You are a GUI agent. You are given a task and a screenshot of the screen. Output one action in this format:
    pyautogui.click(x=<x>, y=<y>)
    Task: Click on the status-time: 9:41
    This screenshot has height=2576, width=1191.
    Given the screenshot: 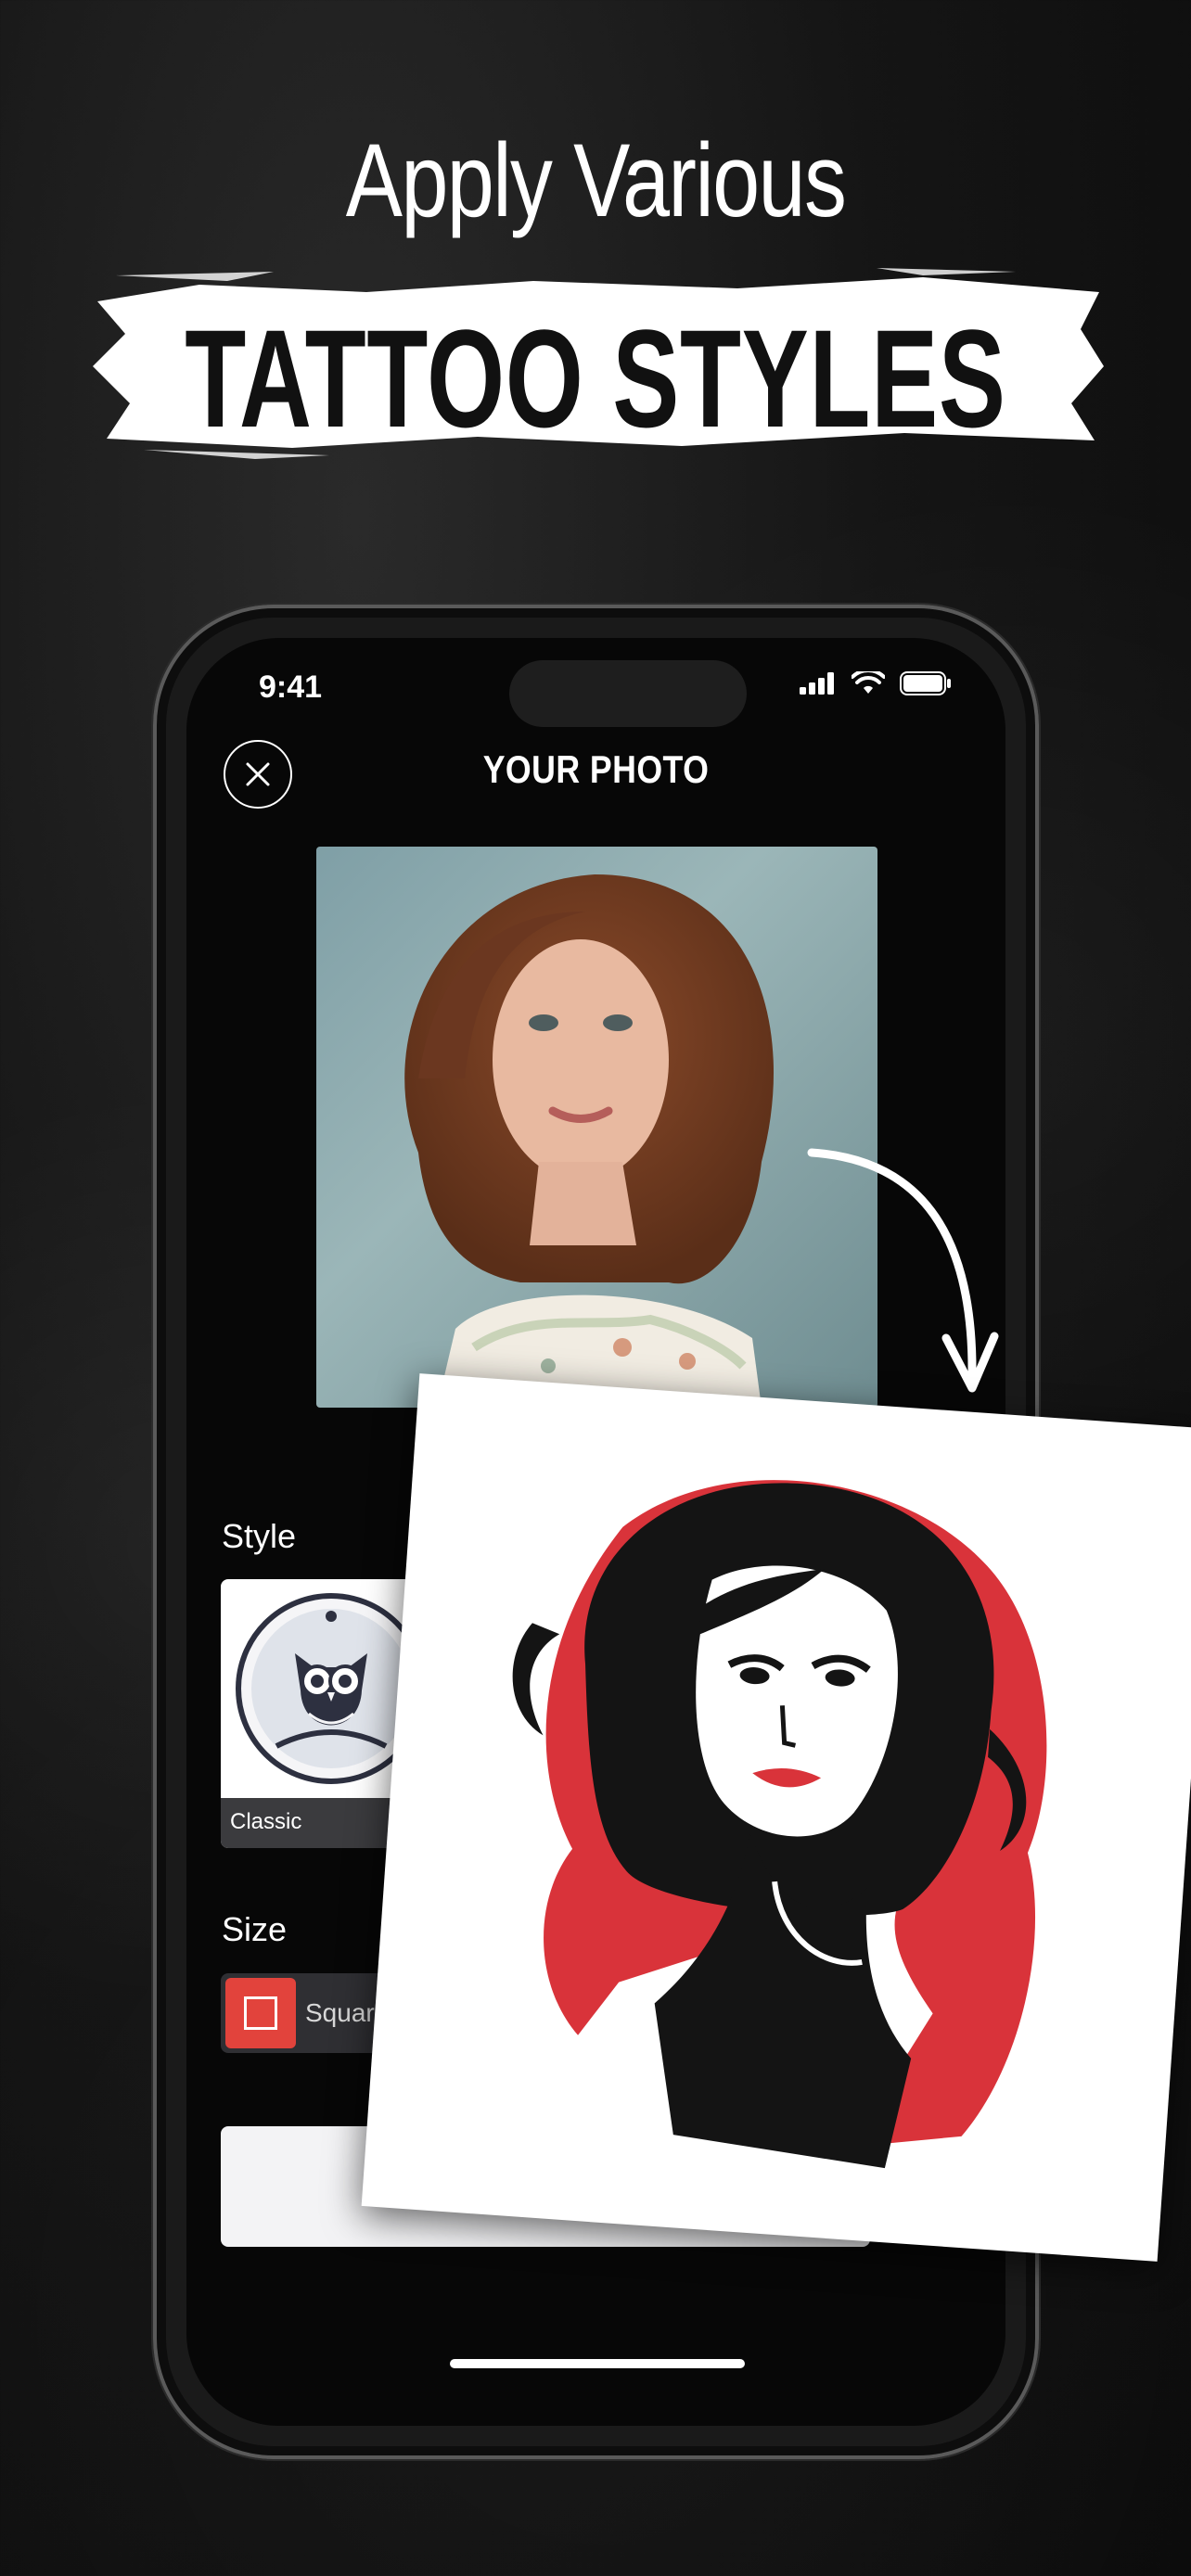 What is the action you would take?
    pyautogui.click(x=291, y=687)
    